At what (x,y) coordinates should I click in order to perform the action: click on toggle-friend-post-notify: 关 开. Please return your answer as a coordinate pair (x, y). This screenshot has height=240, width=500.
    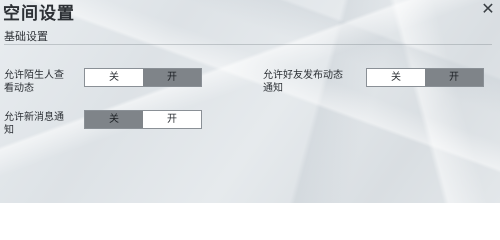
    Looking at the image, I should click on (425, 77).